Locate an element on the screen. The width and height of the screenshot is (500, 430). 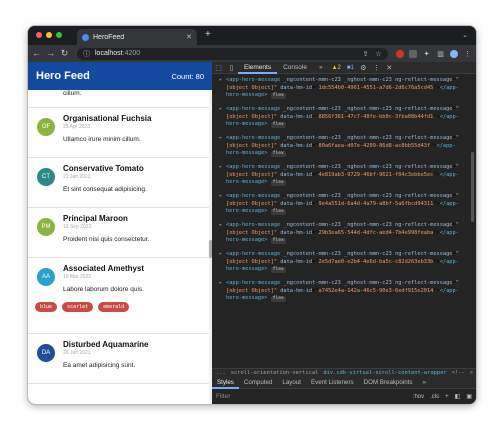
message-body: cillum. is located at coordinates (72, 93).